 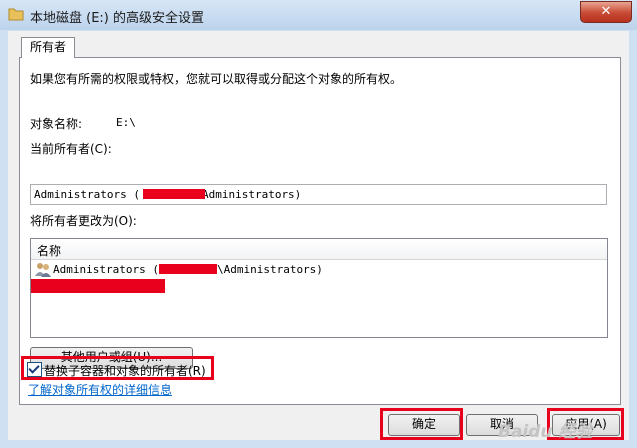 What do you see at coordinates (126, 122) in the screenshot?
I see `object-name-value: E:\` at bounding box center [126, 122].